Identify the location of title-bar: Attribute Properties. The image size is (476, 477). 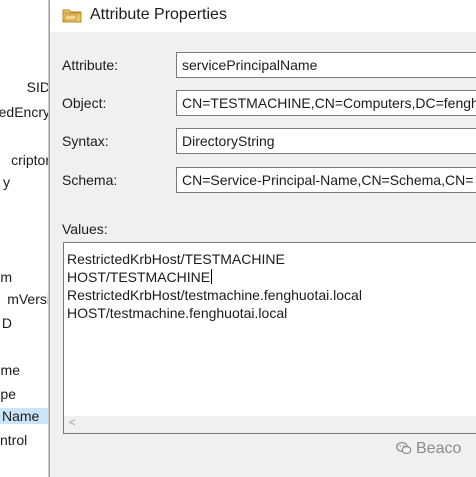
(263, 16).